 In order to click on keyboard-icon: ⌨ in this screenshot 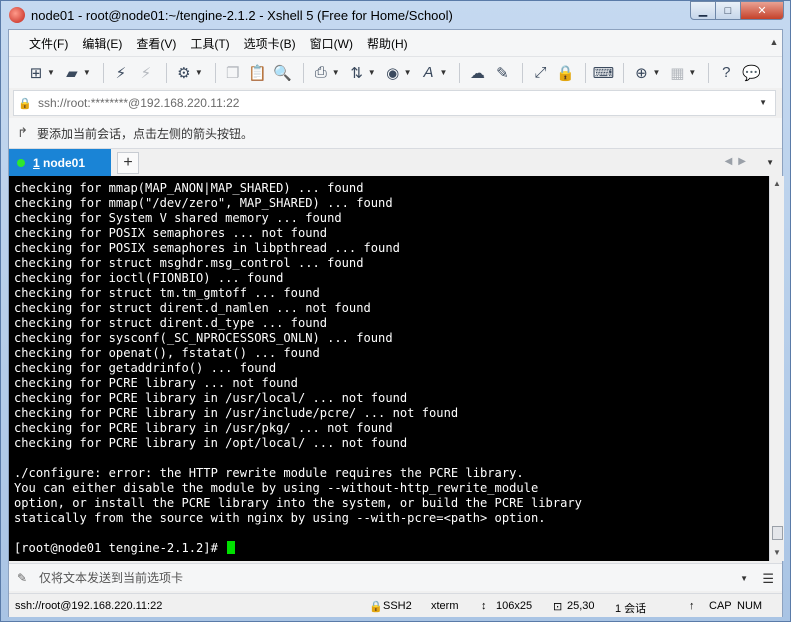, I will do `click(603, 73)`.